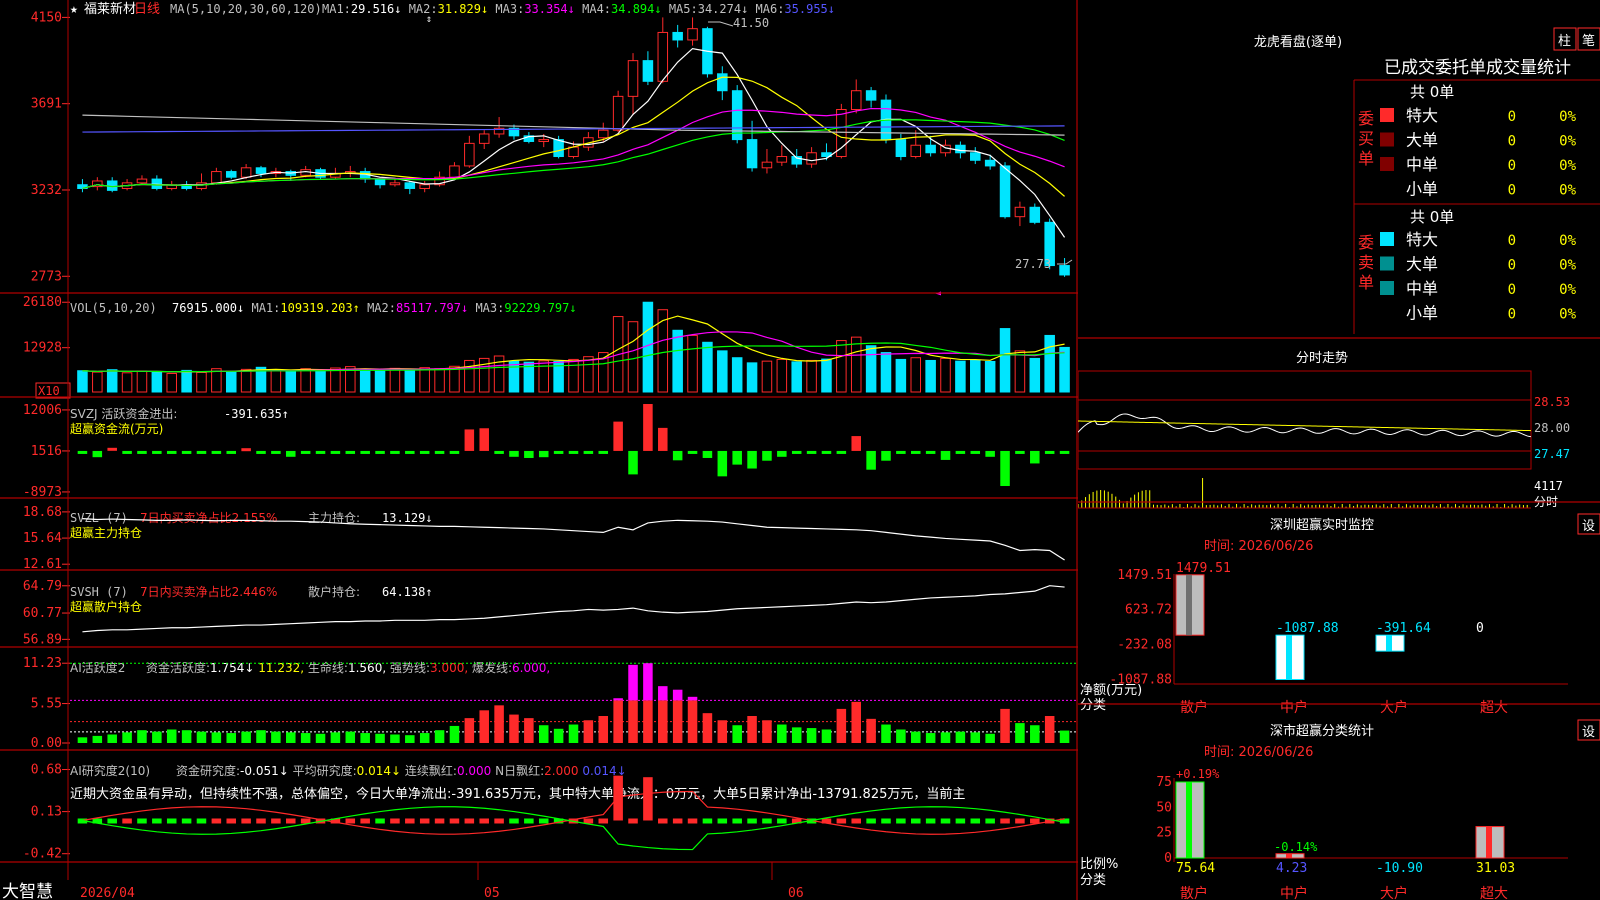 This screenshot has height=900, width=1600. Describe the element at coordinates (46, 451) in the screenshot. I see `svzj-axis: 120061516-8973` at that location.